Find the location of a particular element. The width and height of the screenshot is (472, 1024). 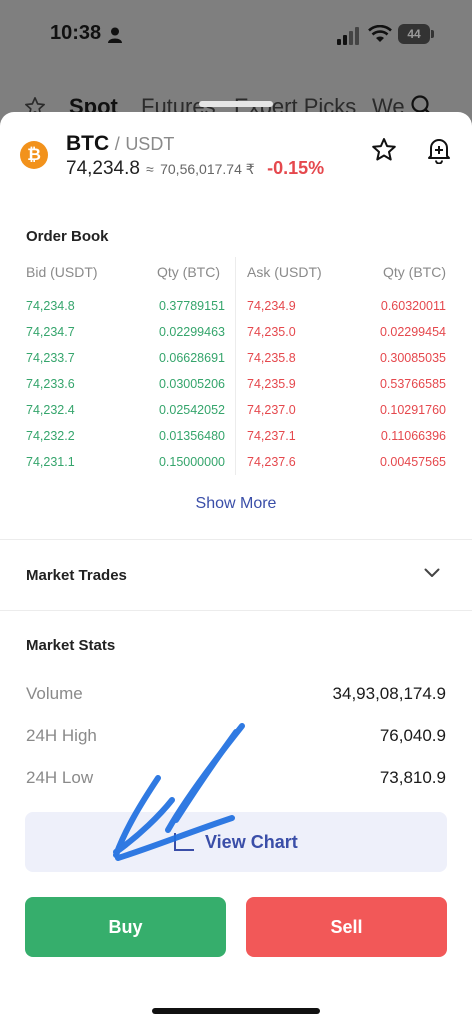

ask-header: Ask (USDT) is located at coordinates (284, 272).